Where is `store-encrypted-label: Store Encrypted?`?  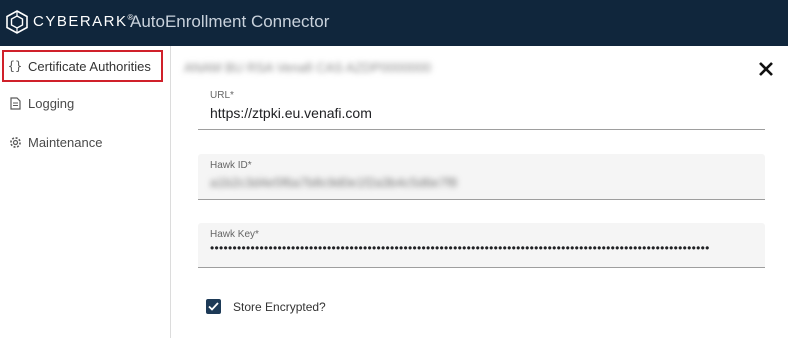 store-encrypted-label: Store Encrypted? is located at coordinates (279, 306).